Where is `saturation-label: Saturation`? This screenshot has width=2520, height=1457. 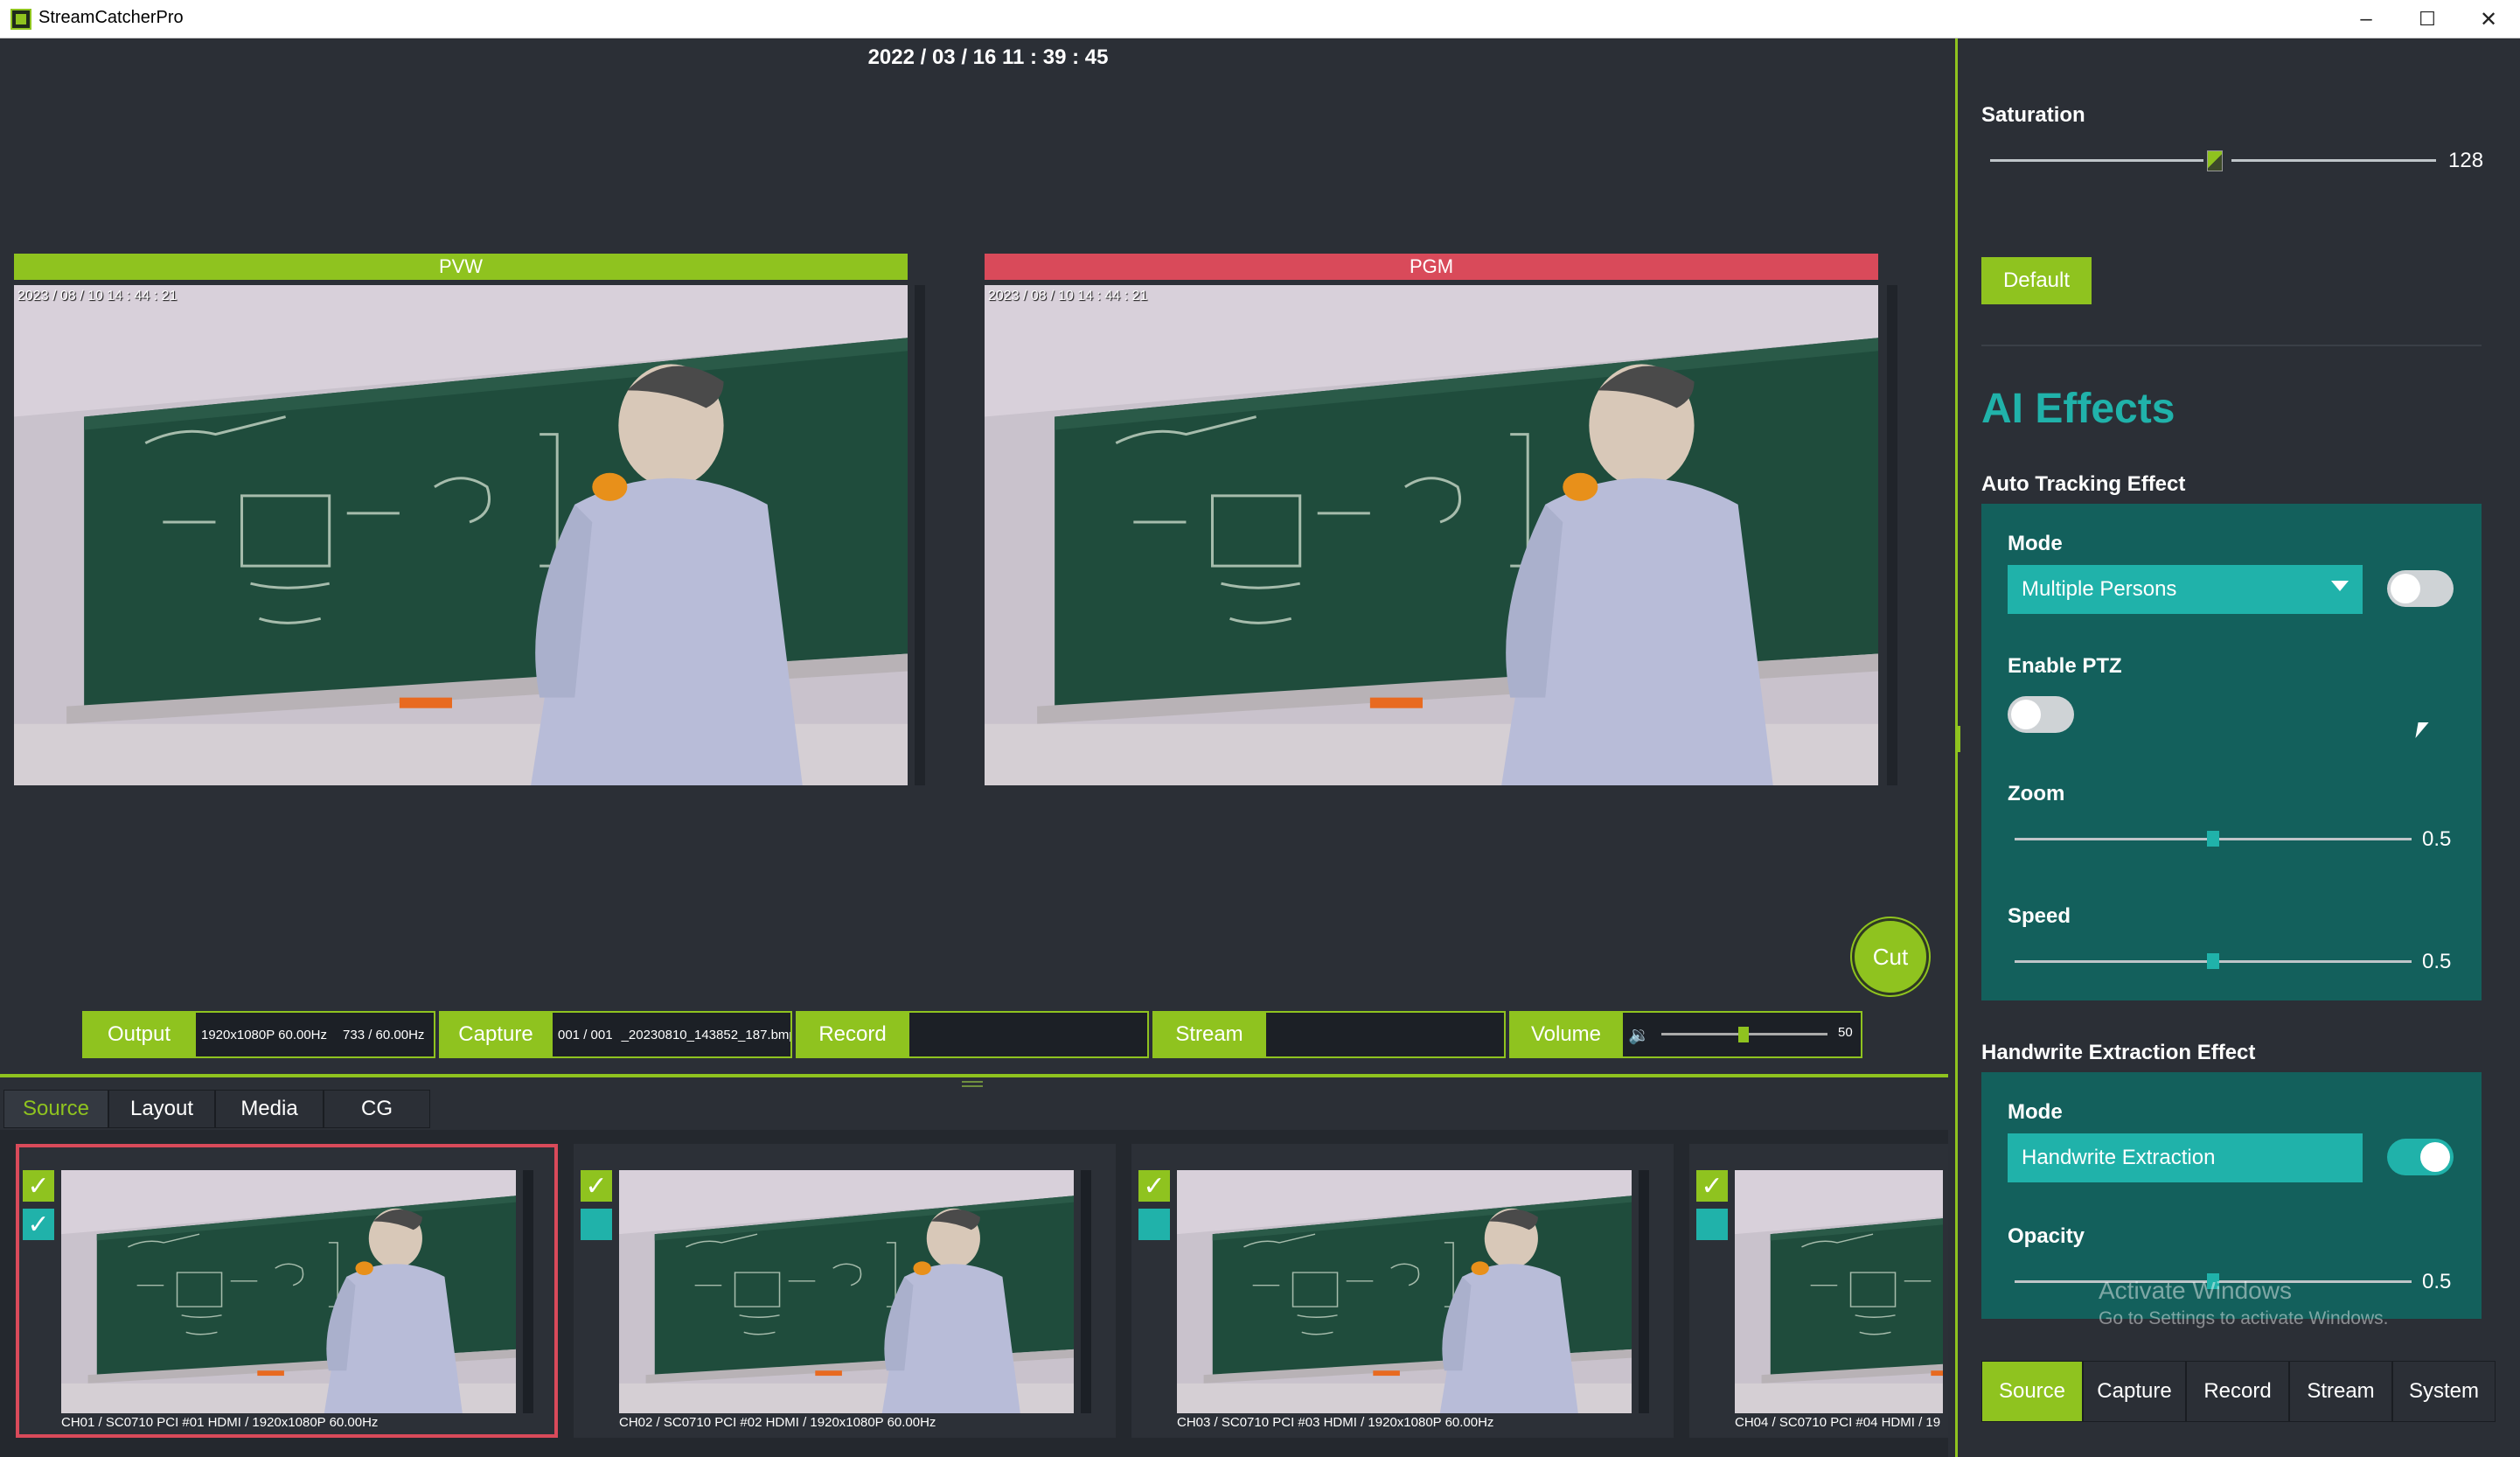
saturation-label: Saturation is located at coordinates (2033, 115).